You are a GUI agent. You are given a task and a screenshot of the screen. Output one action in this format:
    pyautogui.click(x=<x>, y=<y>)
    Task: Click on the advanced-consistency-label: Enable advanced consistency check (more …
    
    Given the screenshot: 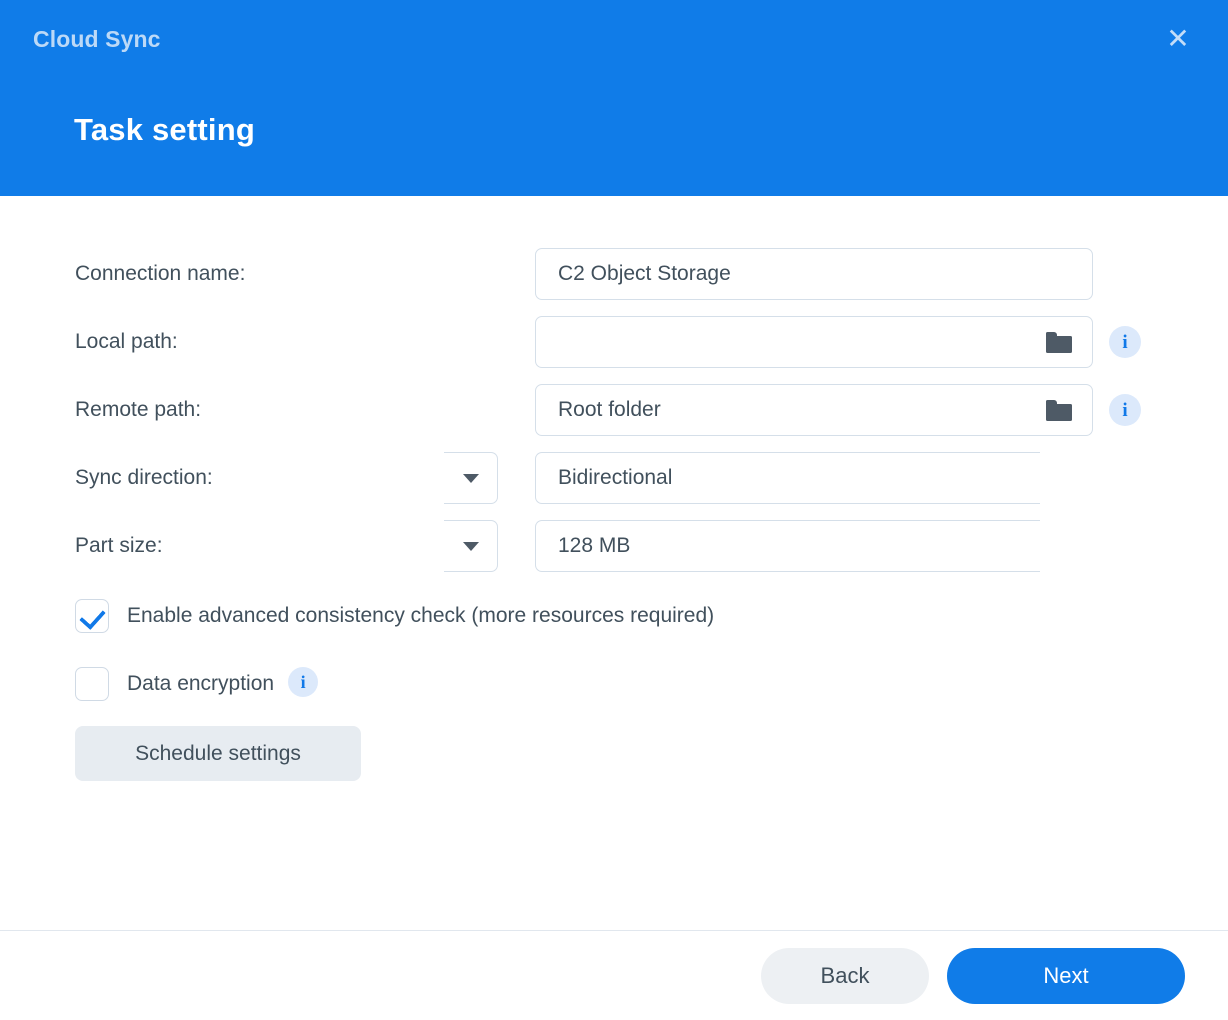 What is the action you would take?
    pyautogui.click(x=421, y=615)
    